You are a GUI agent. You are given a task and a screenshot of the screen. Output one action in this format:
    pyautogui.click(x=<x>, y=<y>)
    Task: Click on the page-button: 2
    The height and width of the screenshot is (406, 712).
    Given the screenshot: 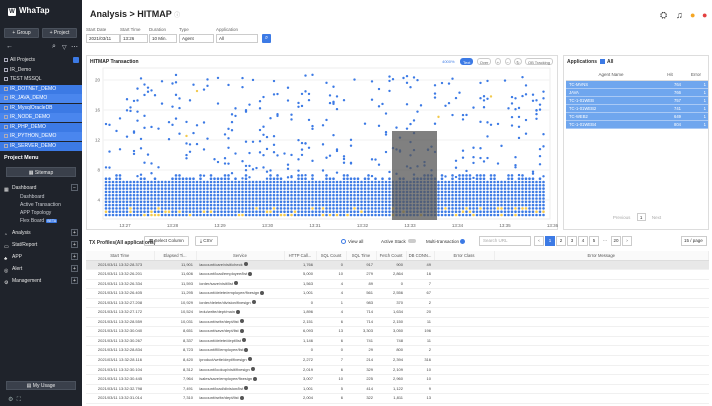 What is the action you would take?
    pyautogui.click(x=561, y=241)
    